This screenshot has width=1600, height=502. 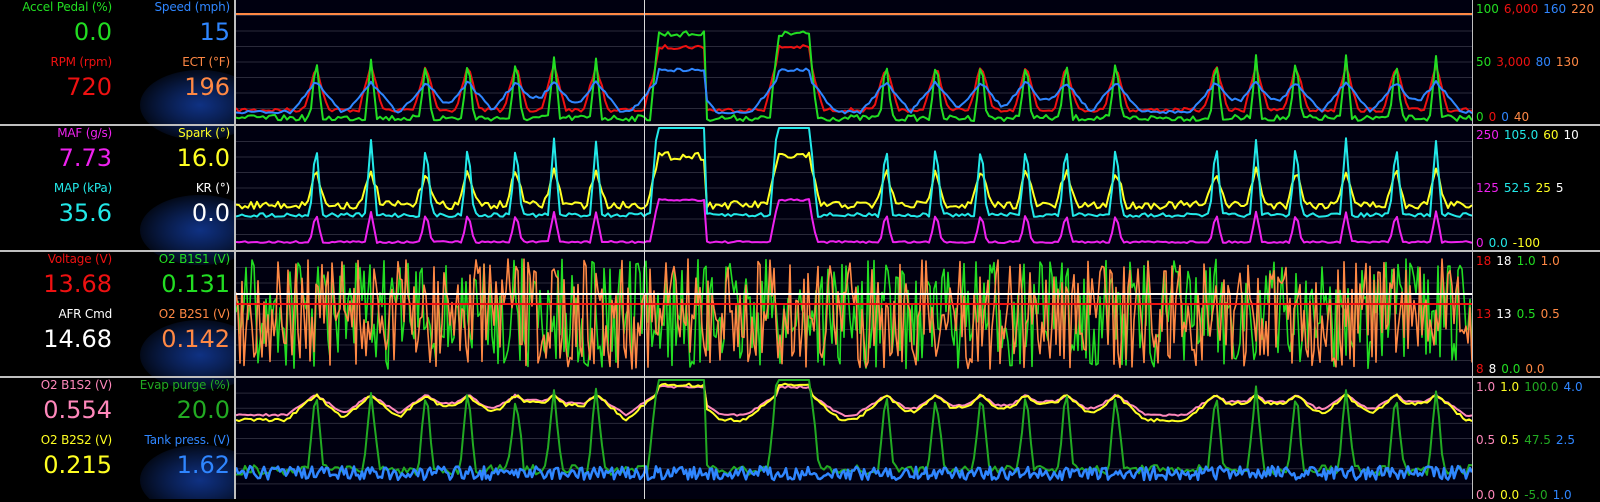 I want to click on scale-tick-label: 250, so click(x=1487, y=135).